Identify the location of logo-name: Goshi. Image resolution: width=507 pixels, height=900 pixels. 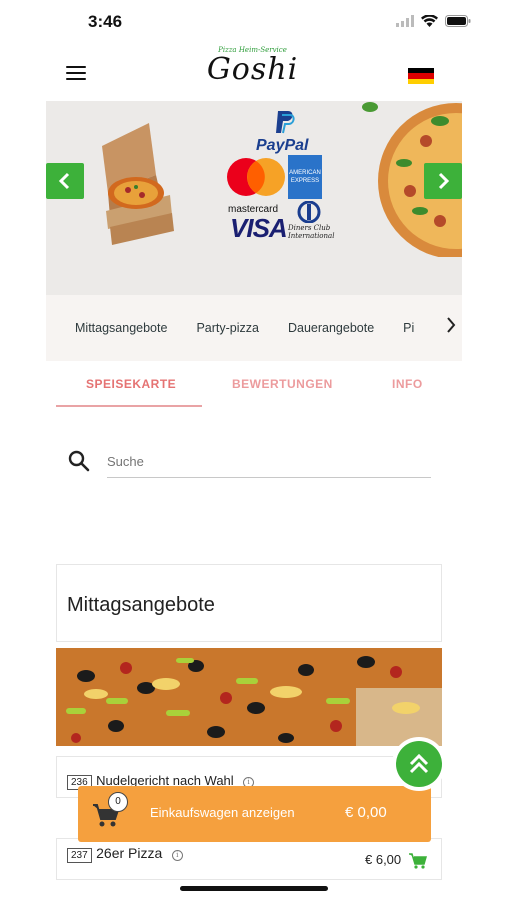
(252, 69).